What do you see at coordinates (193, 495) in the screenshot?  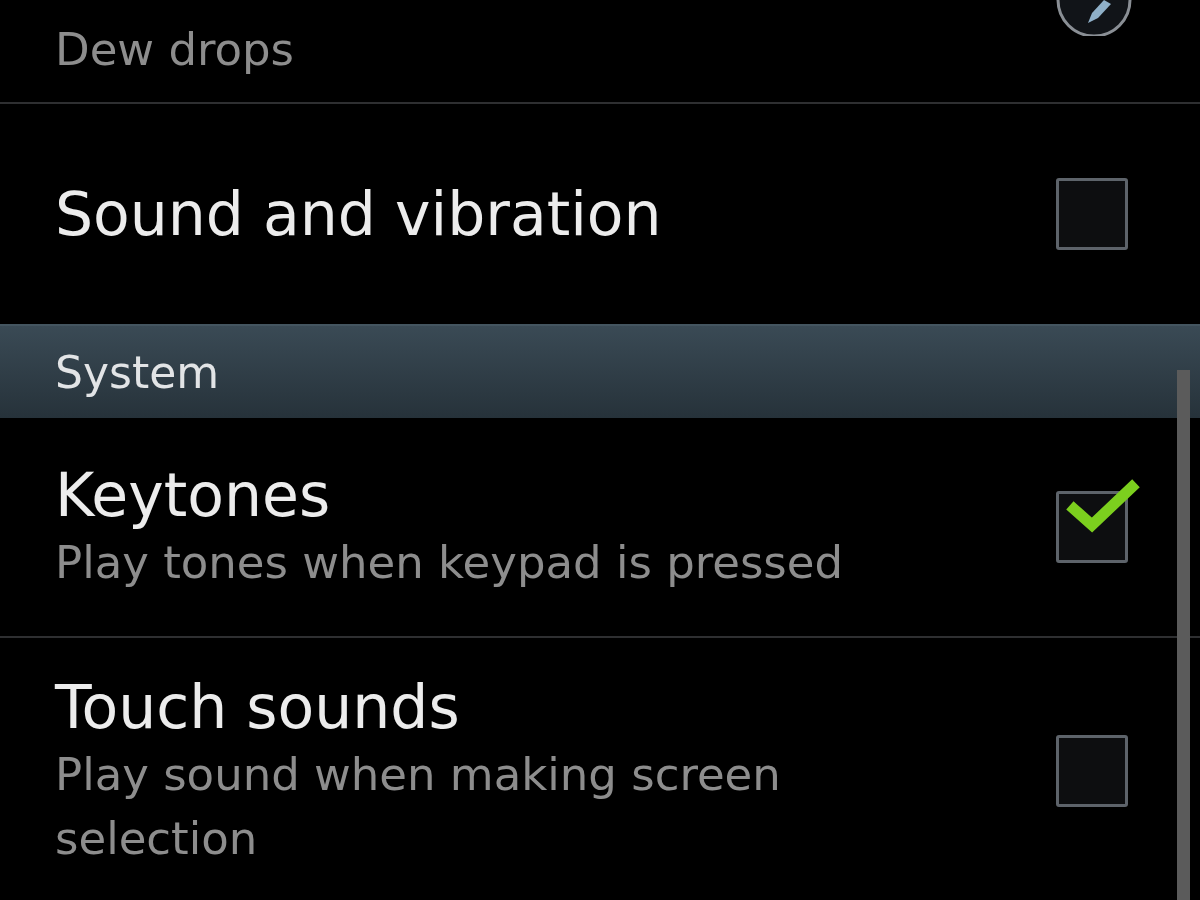 I see `setting-title: Keytones` at bounding box center [193, 495].